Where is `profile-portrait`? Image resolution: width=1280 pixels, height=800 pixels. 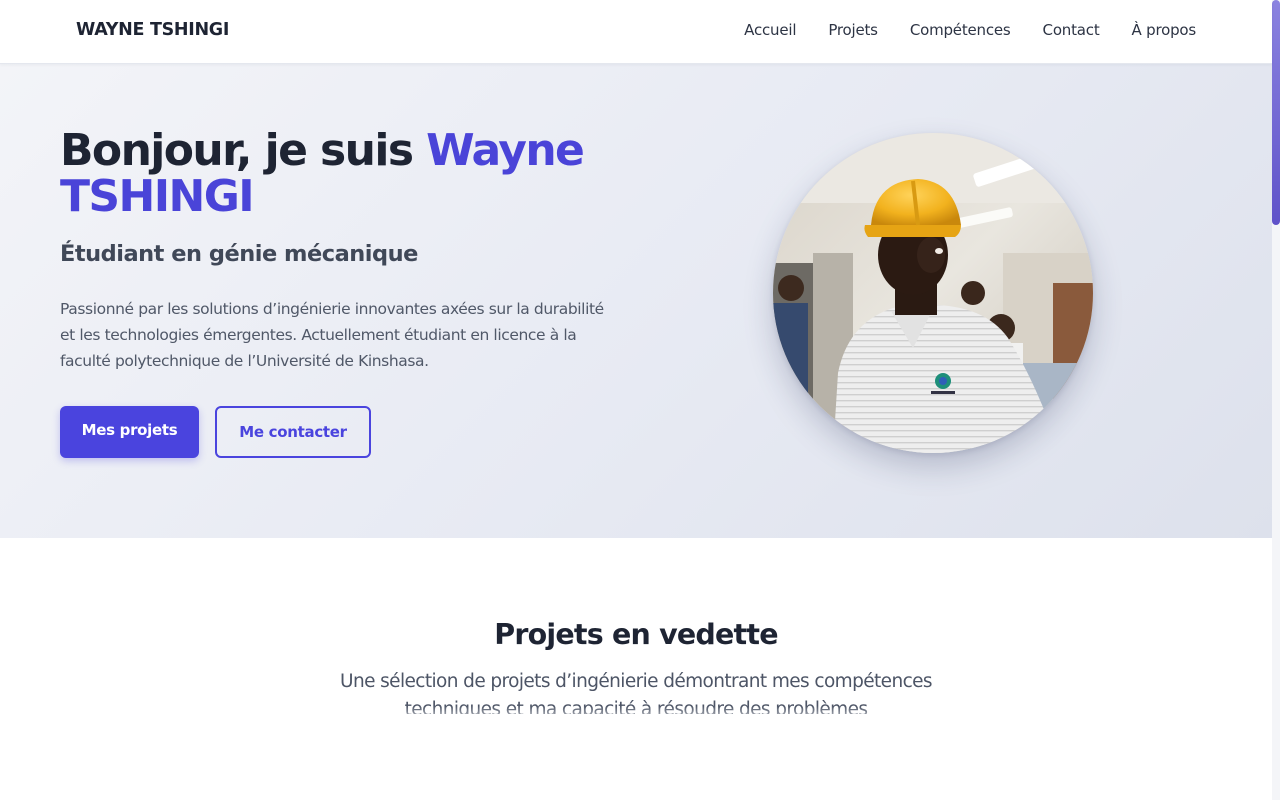 profile-portrait is located at coordinates (933, 293).